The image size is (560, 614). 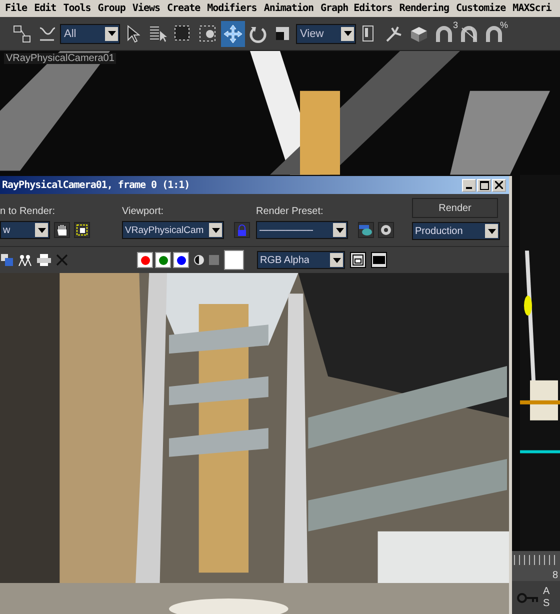 I want to click on menu-item: Customize, so click(x=481, y=8).